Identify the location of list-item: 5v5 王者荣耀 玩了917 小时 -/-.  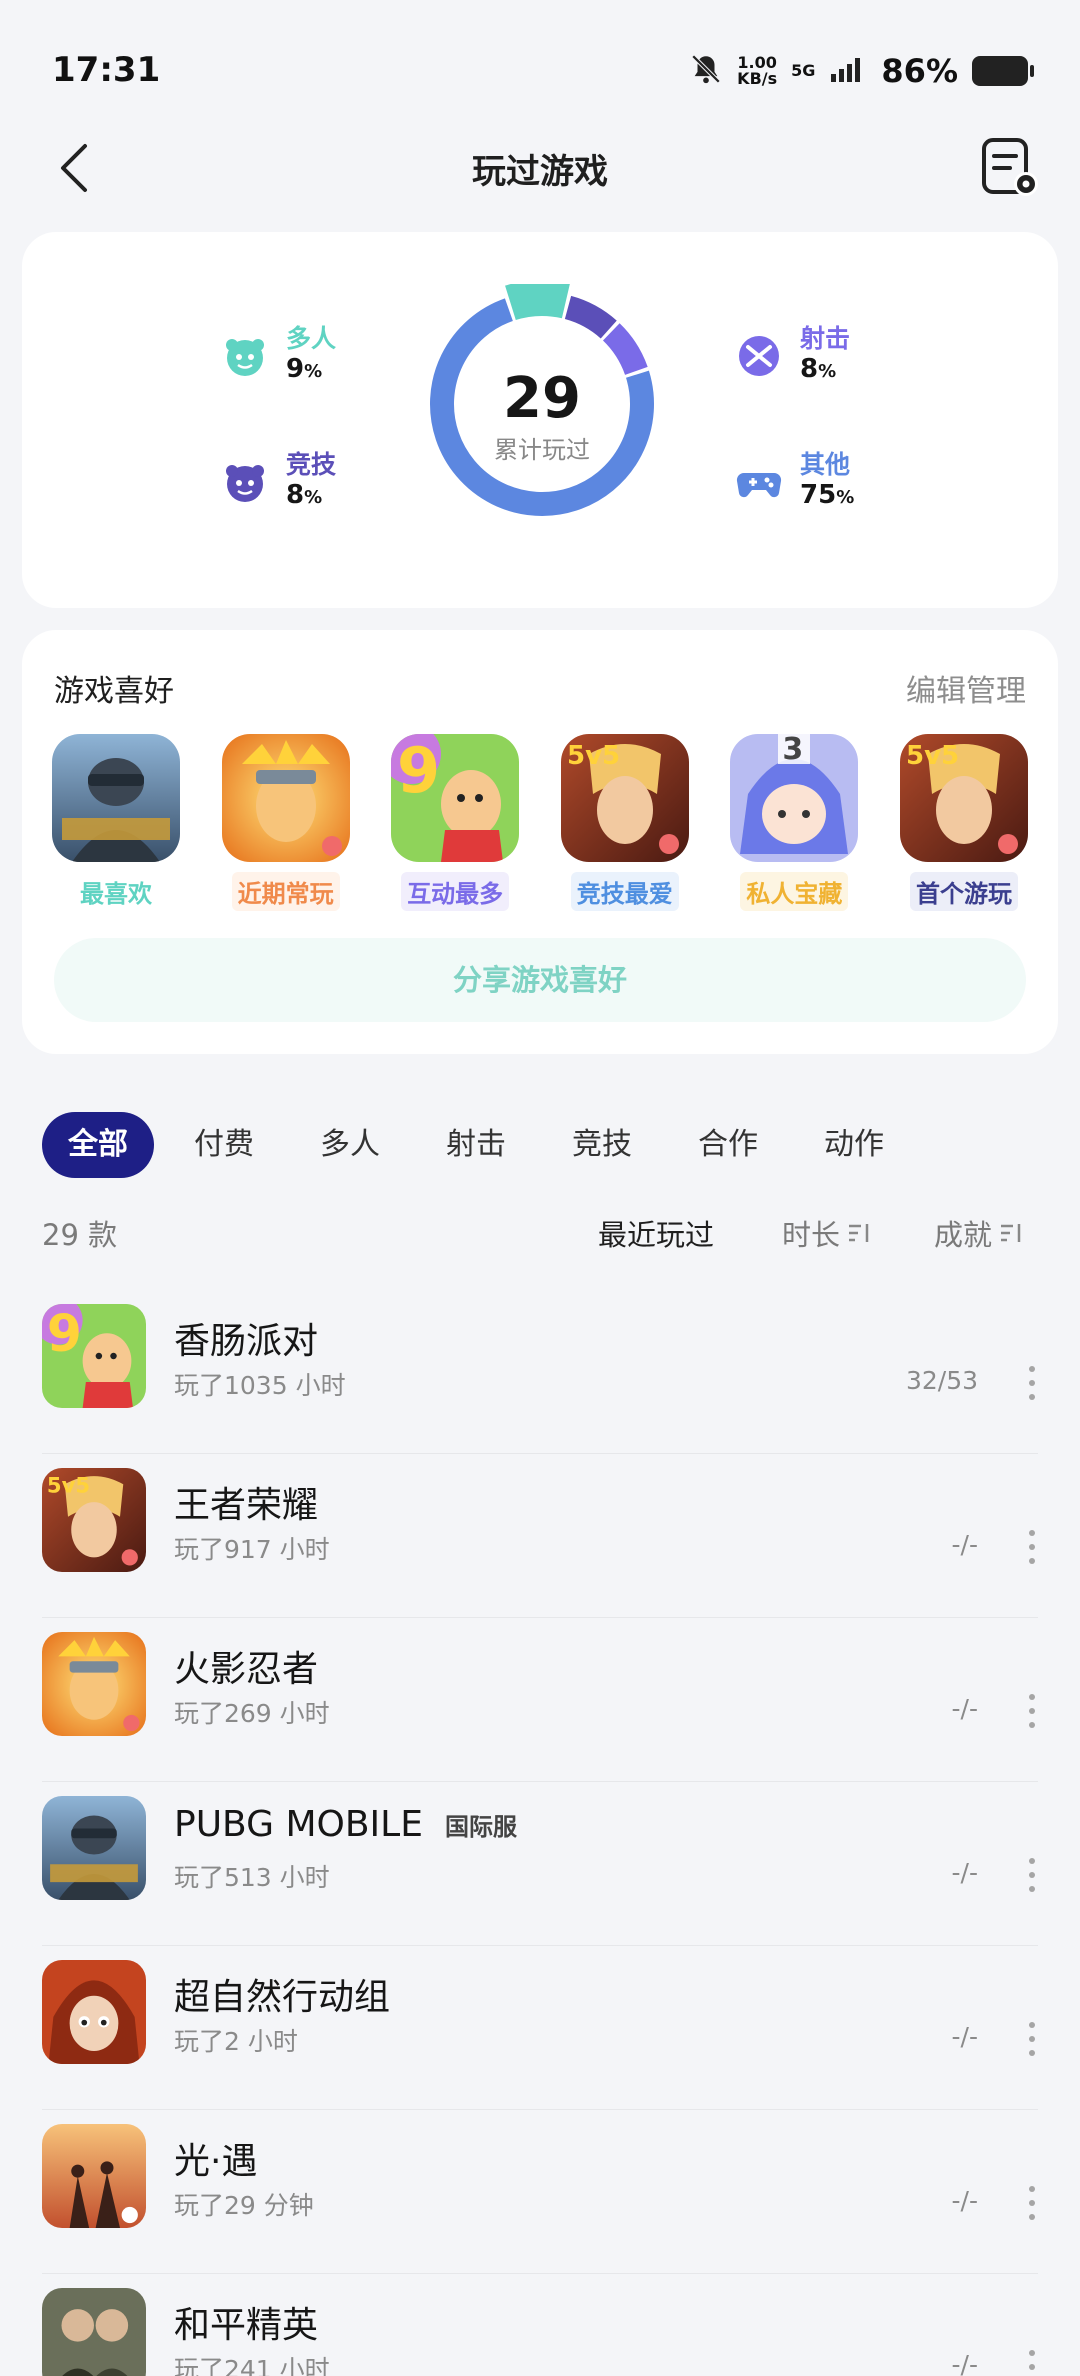
(540, 1536).